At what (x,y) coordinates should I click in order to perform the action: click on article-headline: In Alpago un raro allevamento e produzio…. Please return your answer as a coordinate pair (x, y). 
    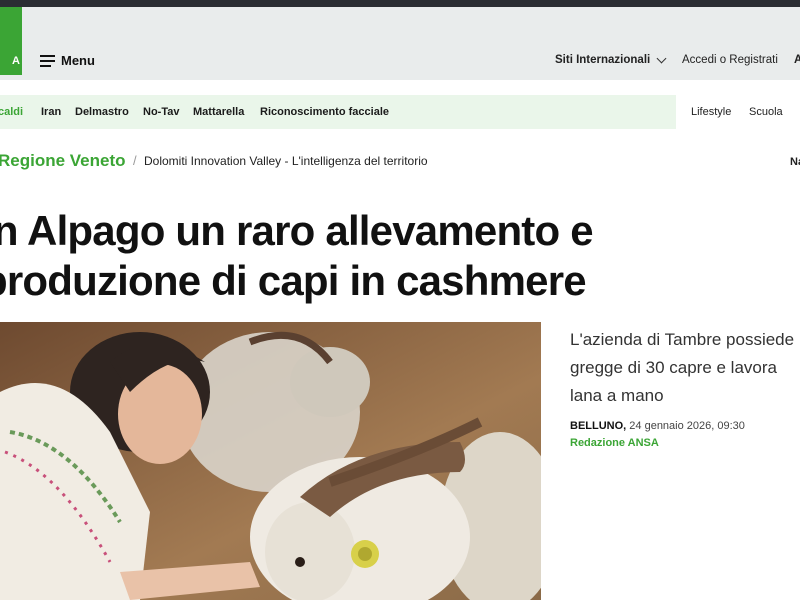
    Looking at the image, I should click on (297, 255).